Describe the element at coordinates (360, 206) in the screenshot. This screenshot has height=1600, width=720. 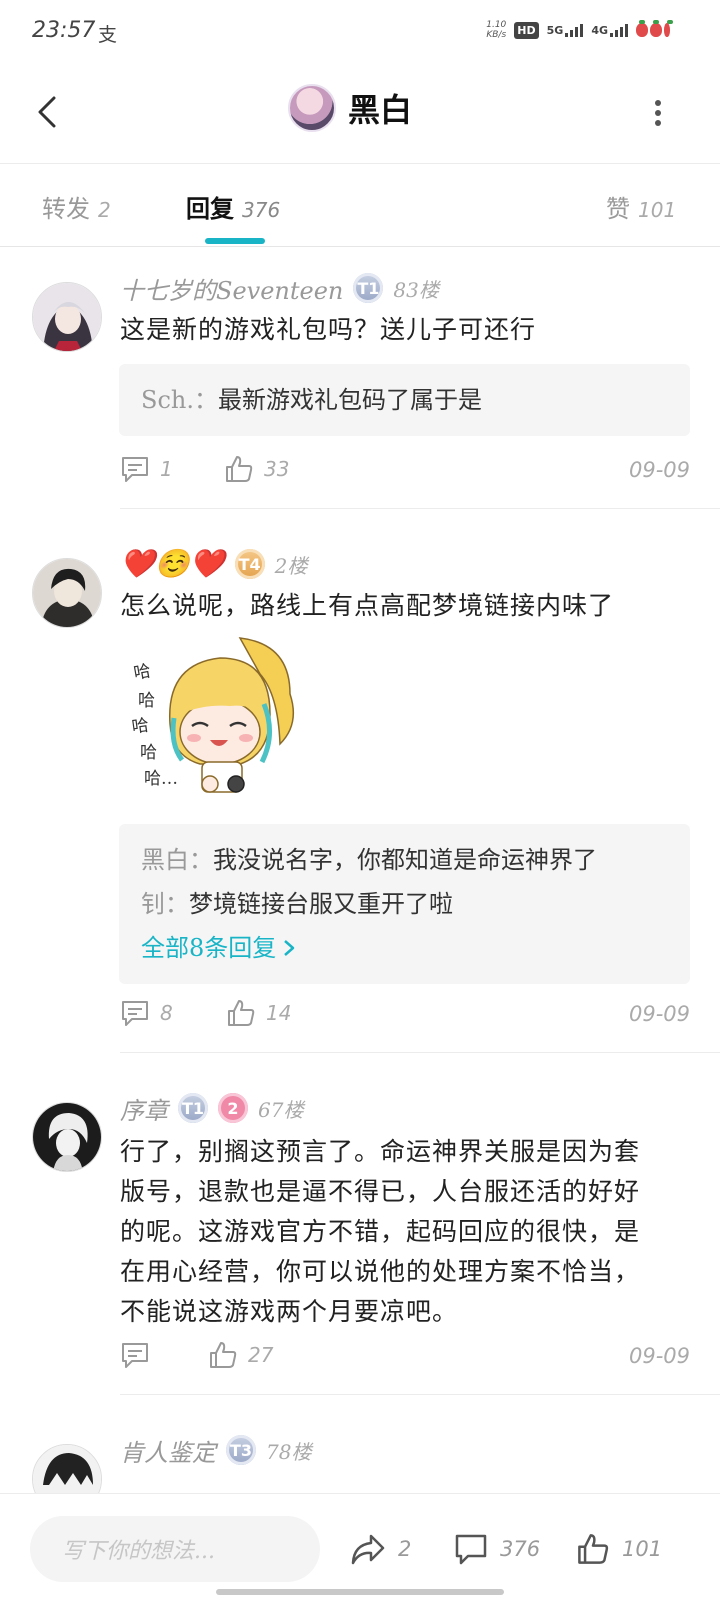
I see `tab-bar: 转发 2 回复 376 赞 101` at that location.